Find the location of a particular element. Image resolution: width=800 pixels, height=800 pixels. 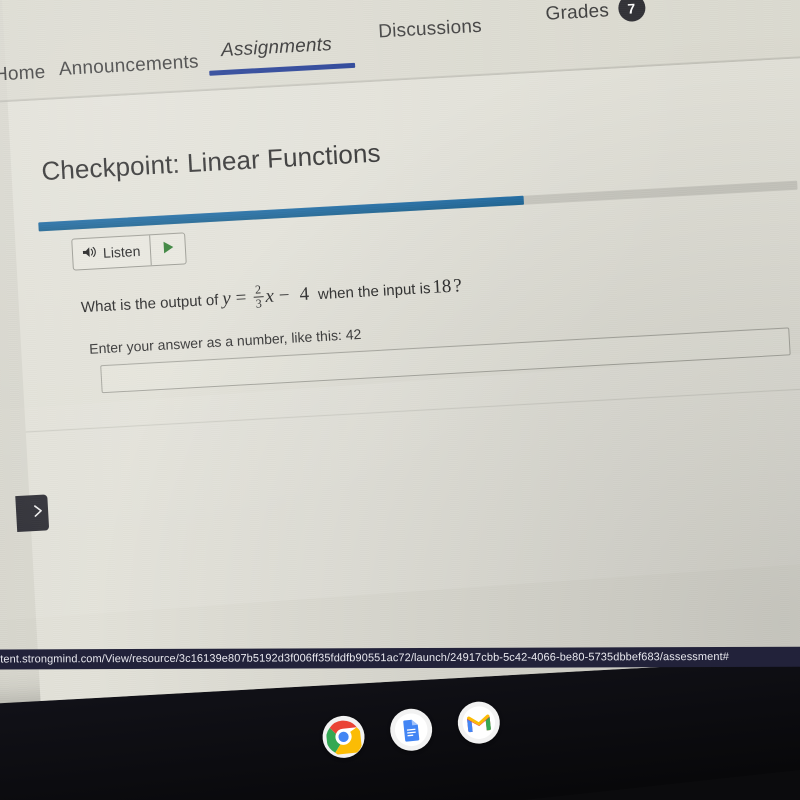

equation-minus: − is located at coordinates (284, 295).